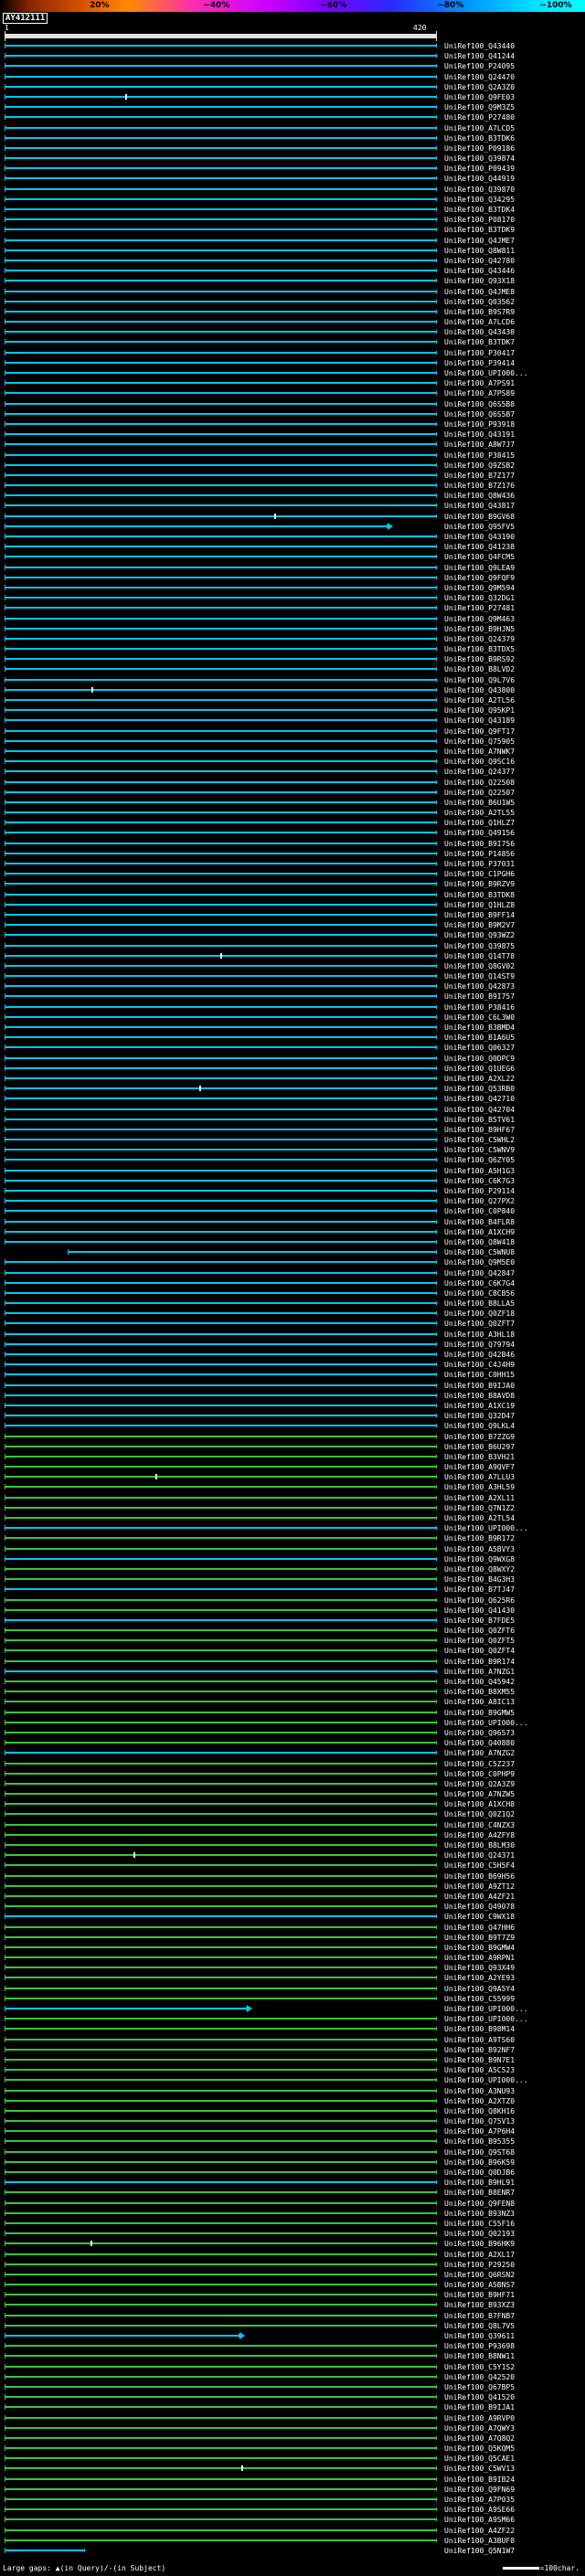  I want to click on hit-row: UniRef100_B7ZZG9, so click(293, 1437).